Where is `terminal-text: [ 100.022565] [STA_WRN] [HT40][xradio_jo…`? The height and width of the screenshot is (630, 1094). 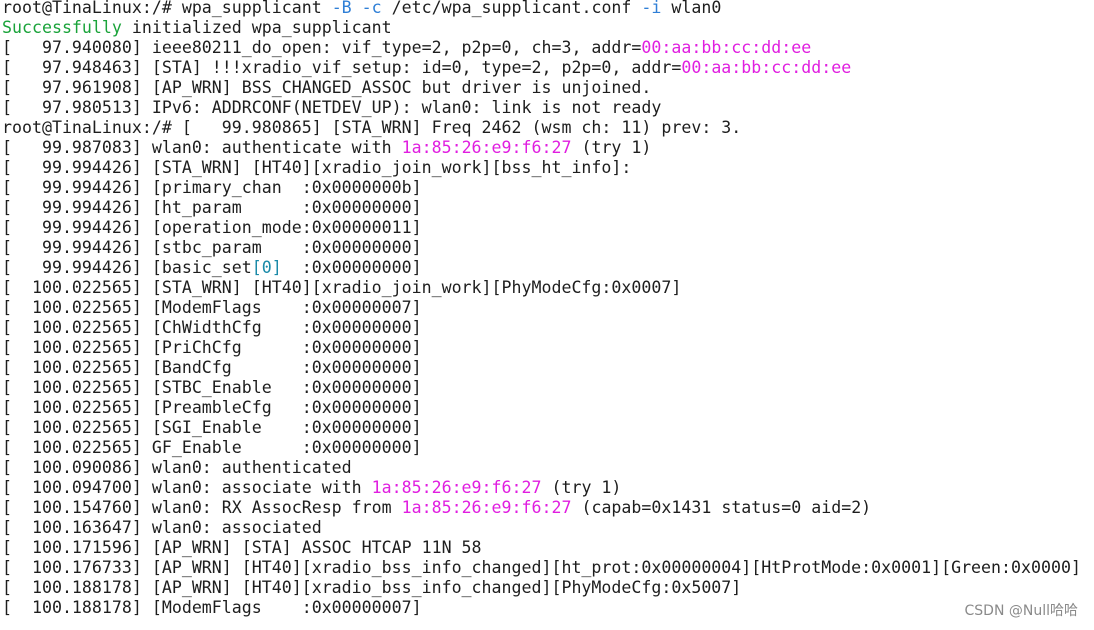
terminal-text: [ 100.022565] [STA_WRN] [HT40][xradio_jo… is located at coordinates (342, 287).